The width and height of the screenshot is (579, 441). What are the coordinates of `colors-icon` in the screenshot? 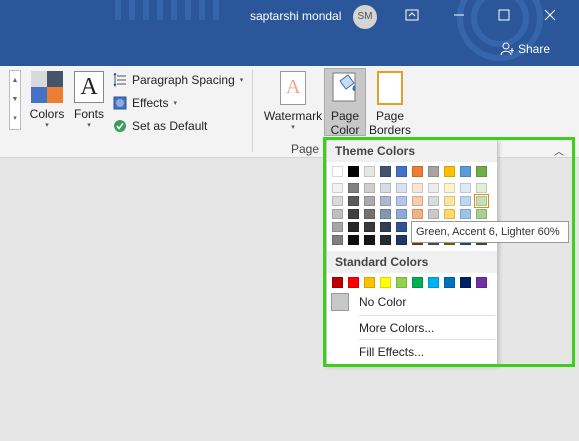 It's located at (47, 87).